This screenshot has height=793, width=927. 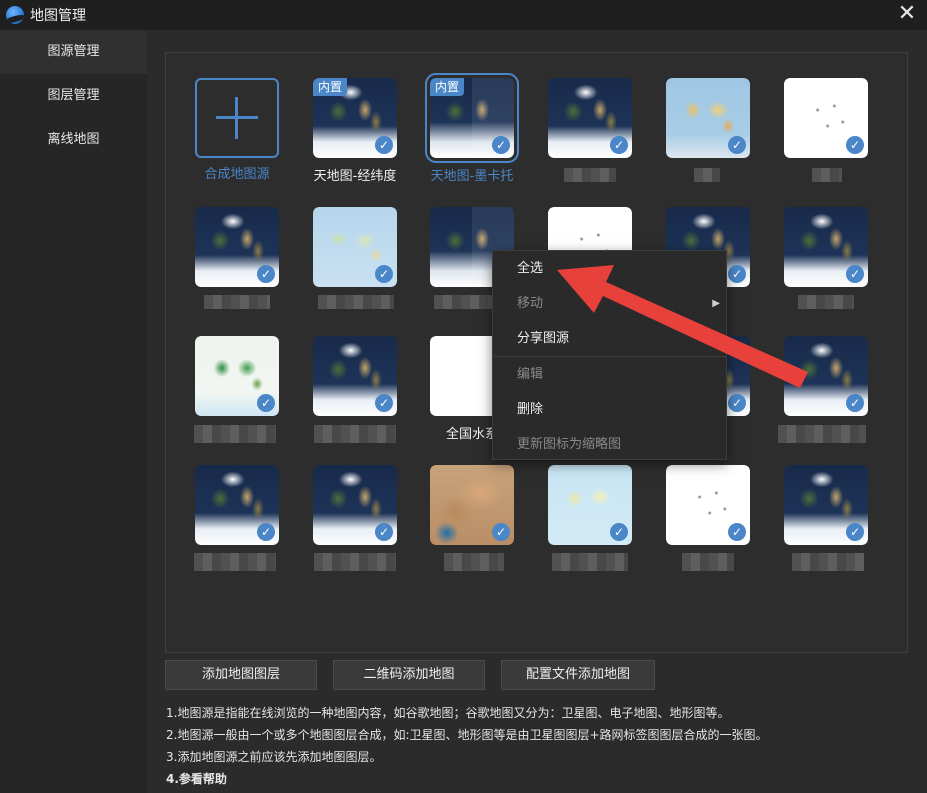 I want to click on map-tile-label: 天地图-经纬度, so click(x=355, y=176).